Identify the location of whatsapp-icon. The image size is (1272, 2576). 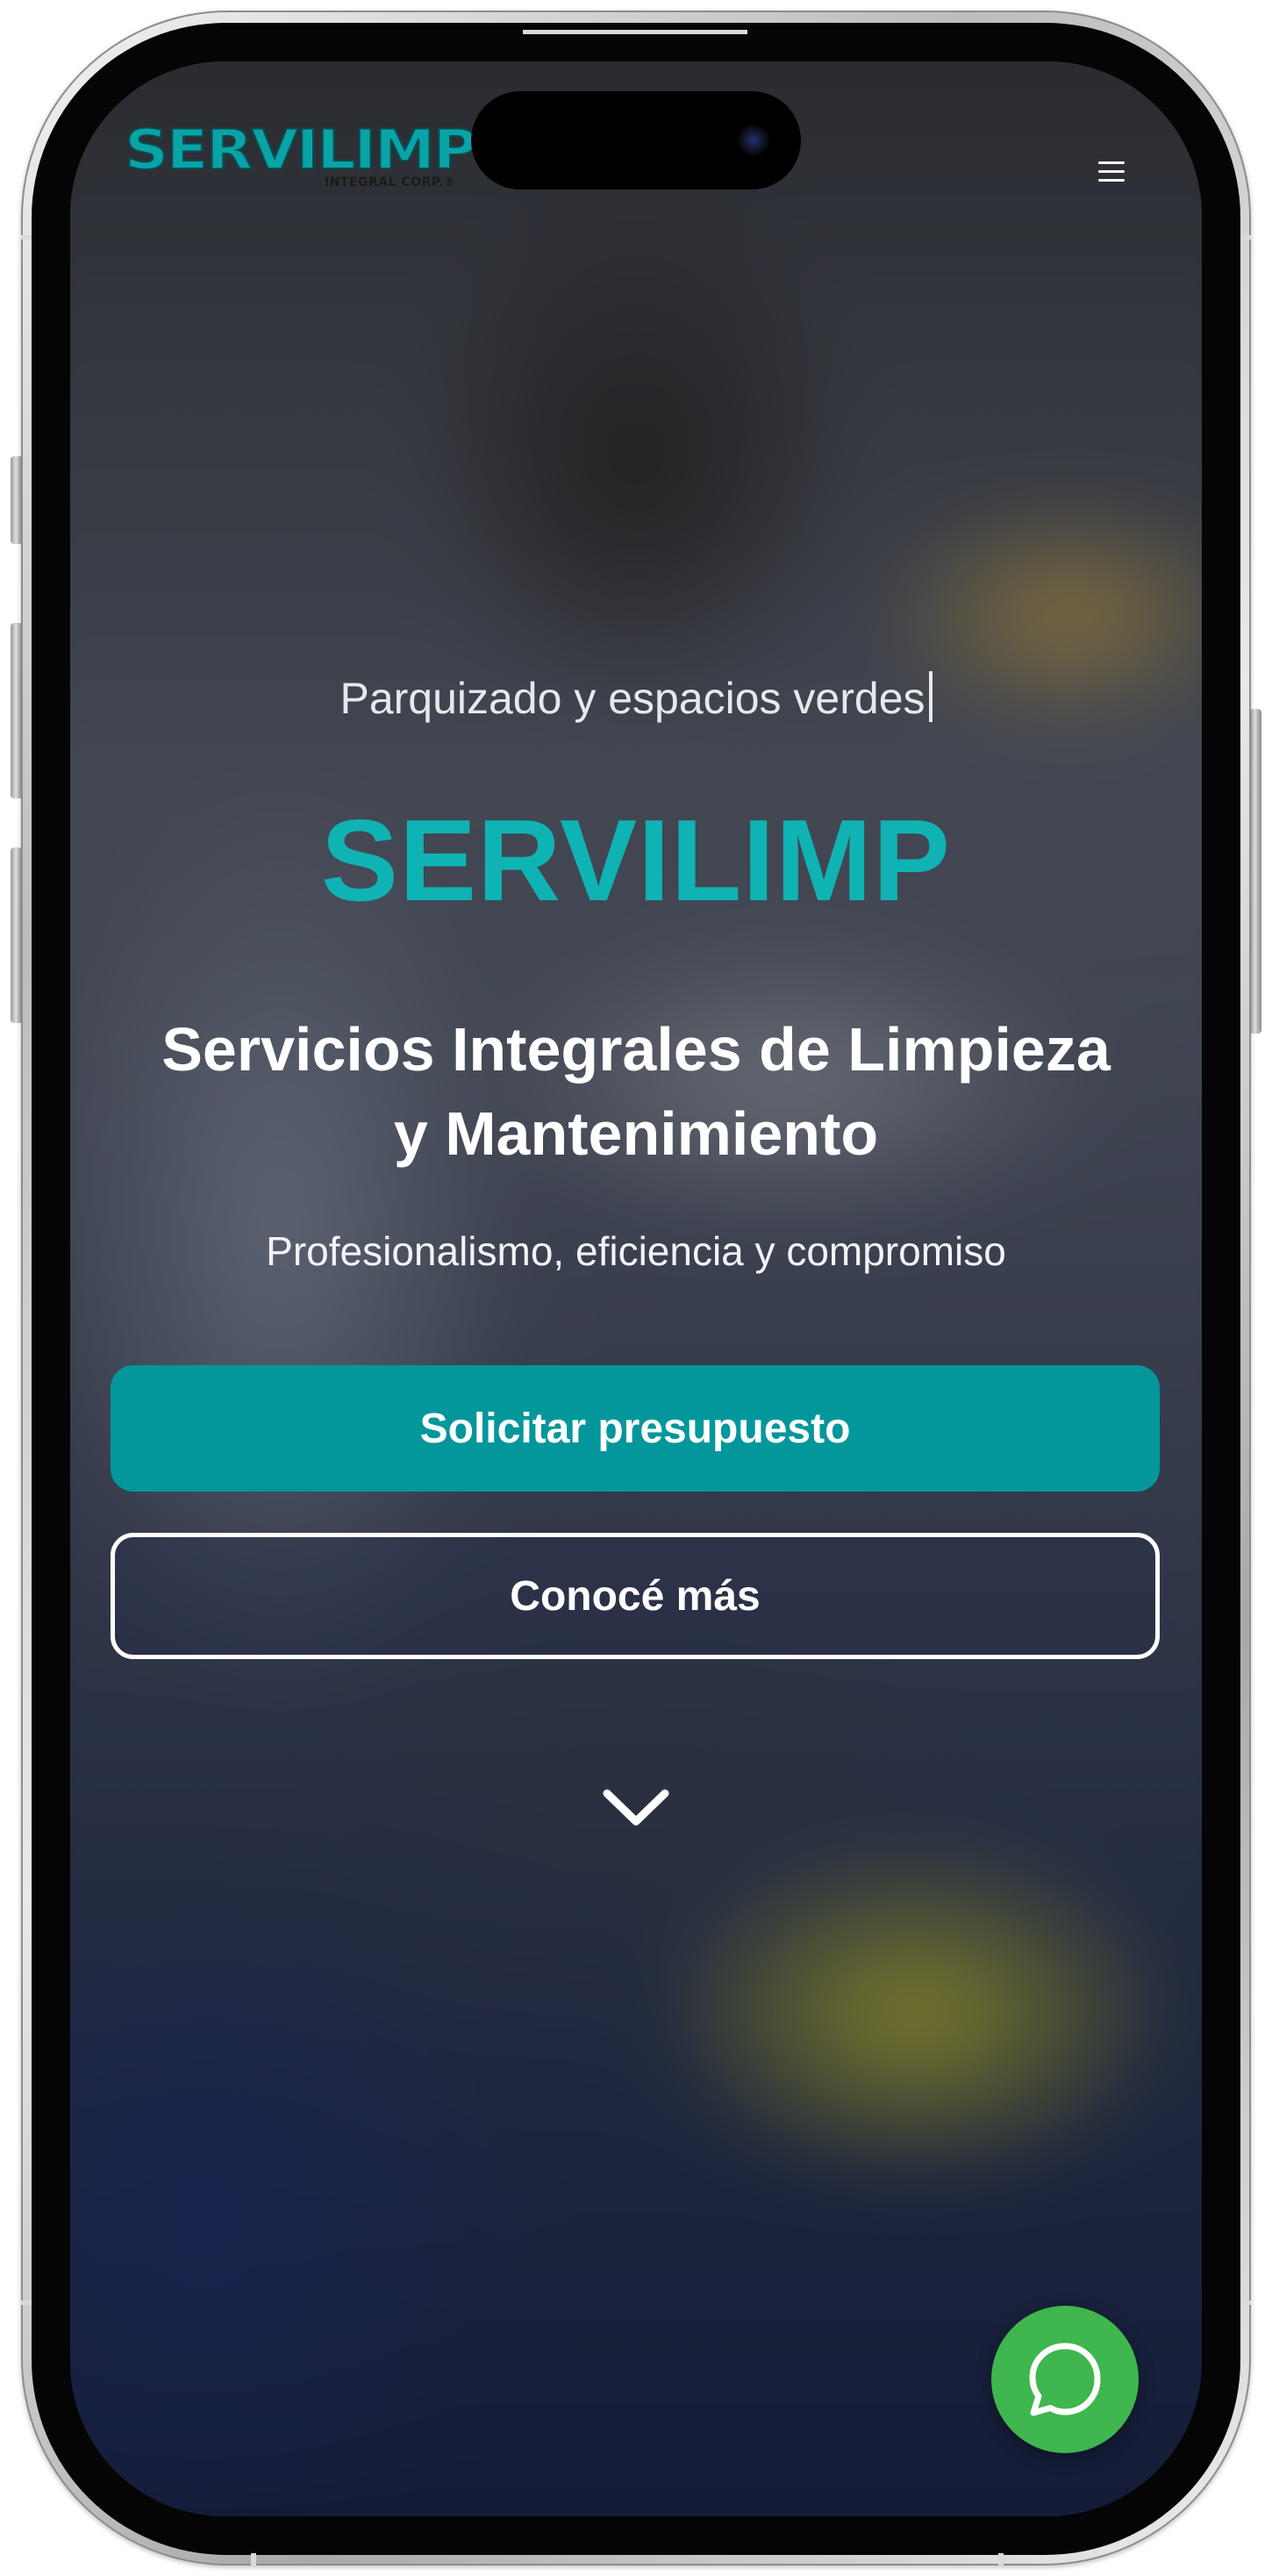
(1065, 2379).